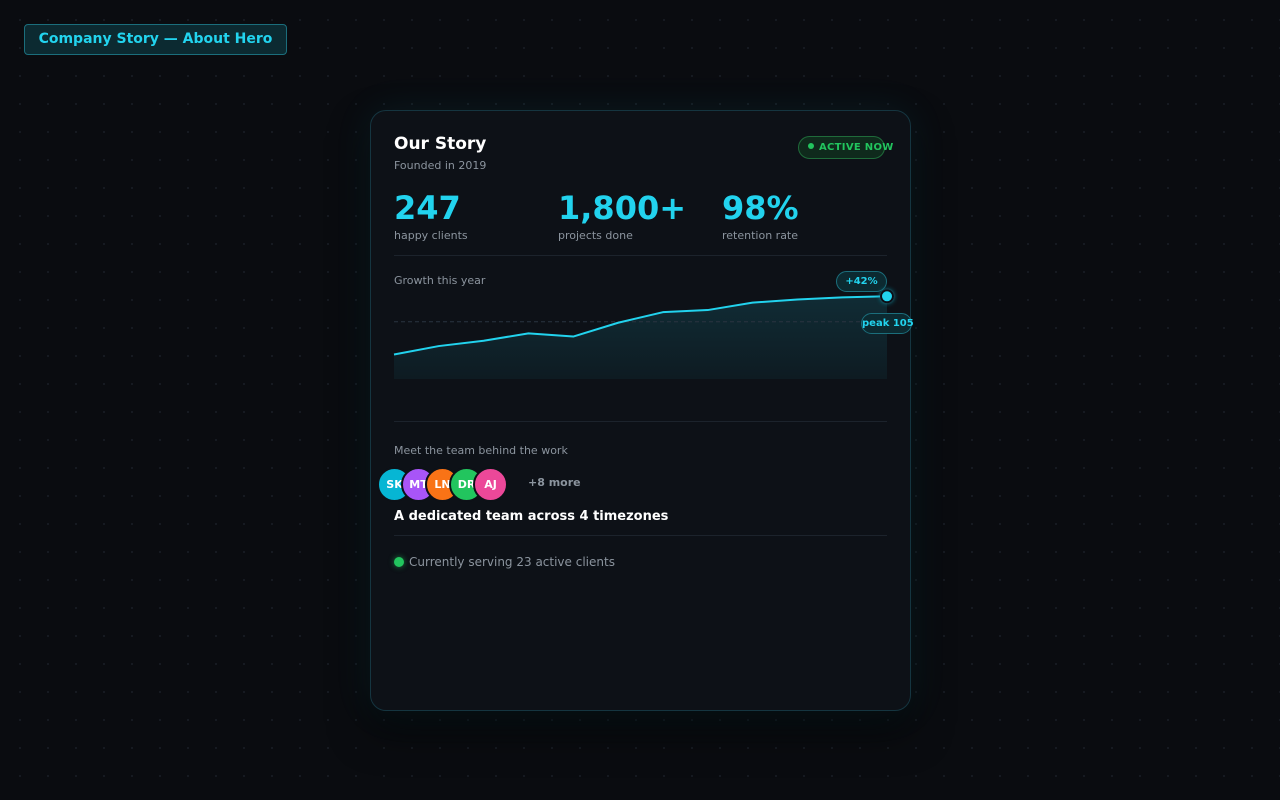  Describe the element at coordinates (554, 482) in the screenshot. I see `more-team-link: +8 more` at that location.